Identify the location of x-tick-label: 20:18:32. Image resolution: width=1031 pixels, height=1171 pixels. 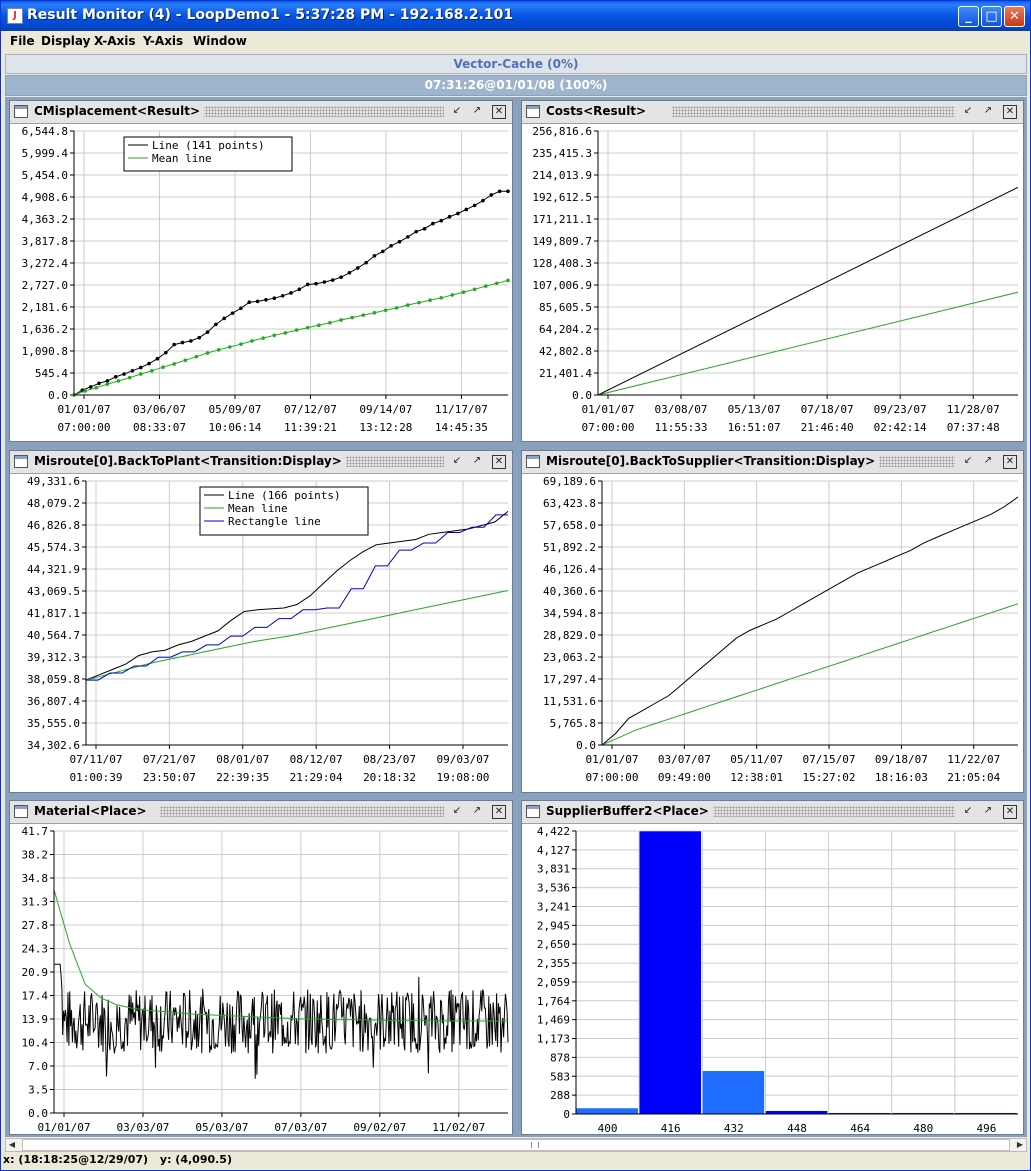
(389, 777).